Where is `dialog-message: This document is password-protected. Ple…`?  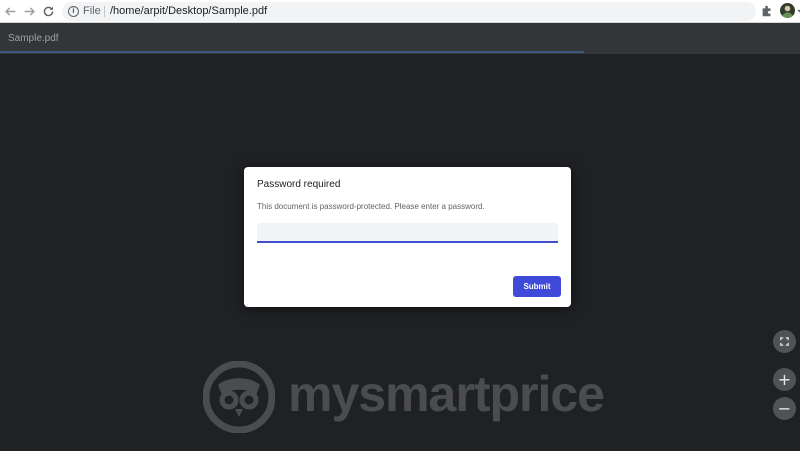
dialog-message: This document is password-protected. Ple… is located at coordinates (371, 206).